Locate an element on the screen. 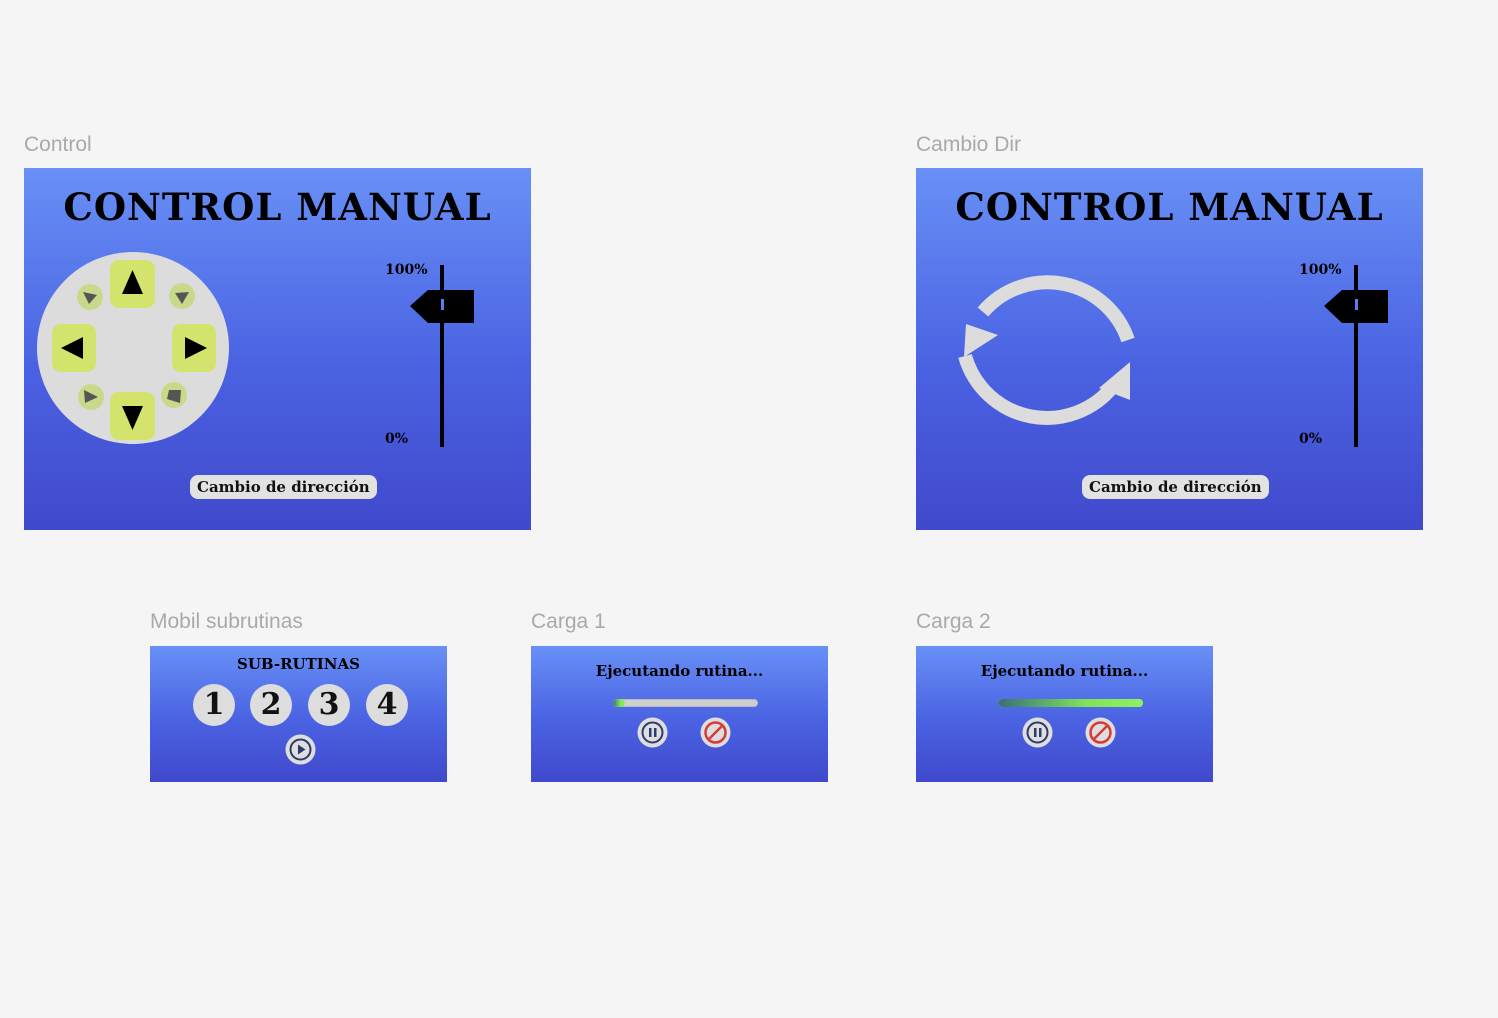  carga2-progress-fill is located at coordinates (1070, 703).